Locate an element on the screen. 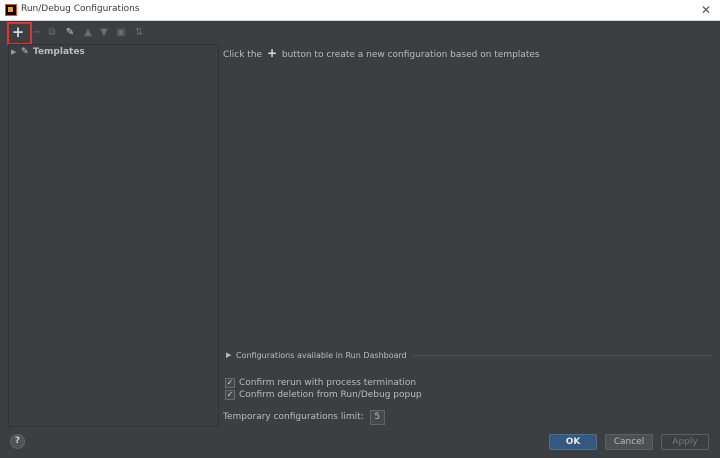 This screenshot has width=720, height=458. confirm-deletion-option: ✓ Confirm deletion from Run/Debug popup is located at coordinates (323, 395).